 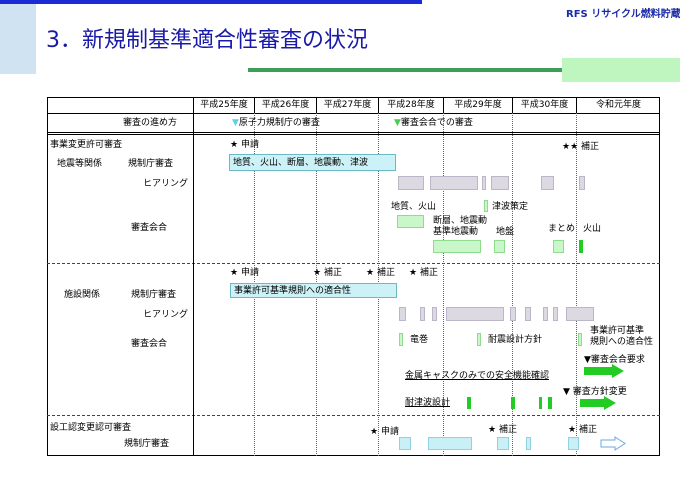 I want to click on progress-item-1: ▼原子力規制庁の審査, so click(x=276, y=123).